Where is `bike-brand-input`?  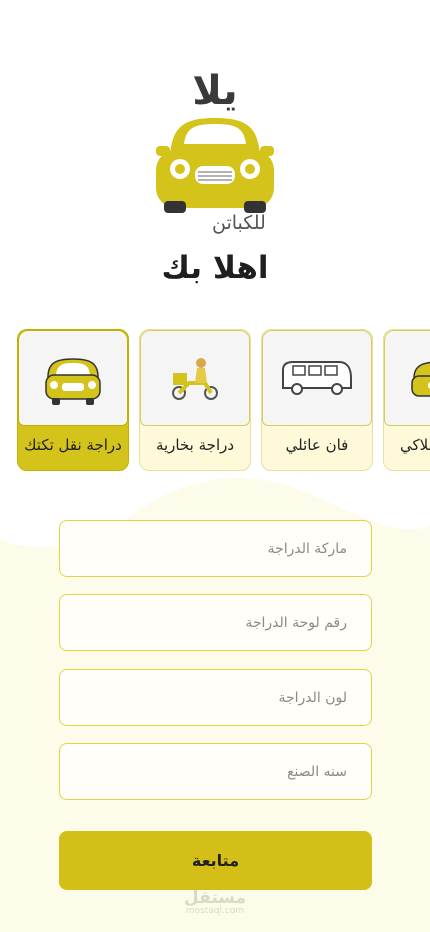
bike-brand-input is located at coordinates (215, 548).